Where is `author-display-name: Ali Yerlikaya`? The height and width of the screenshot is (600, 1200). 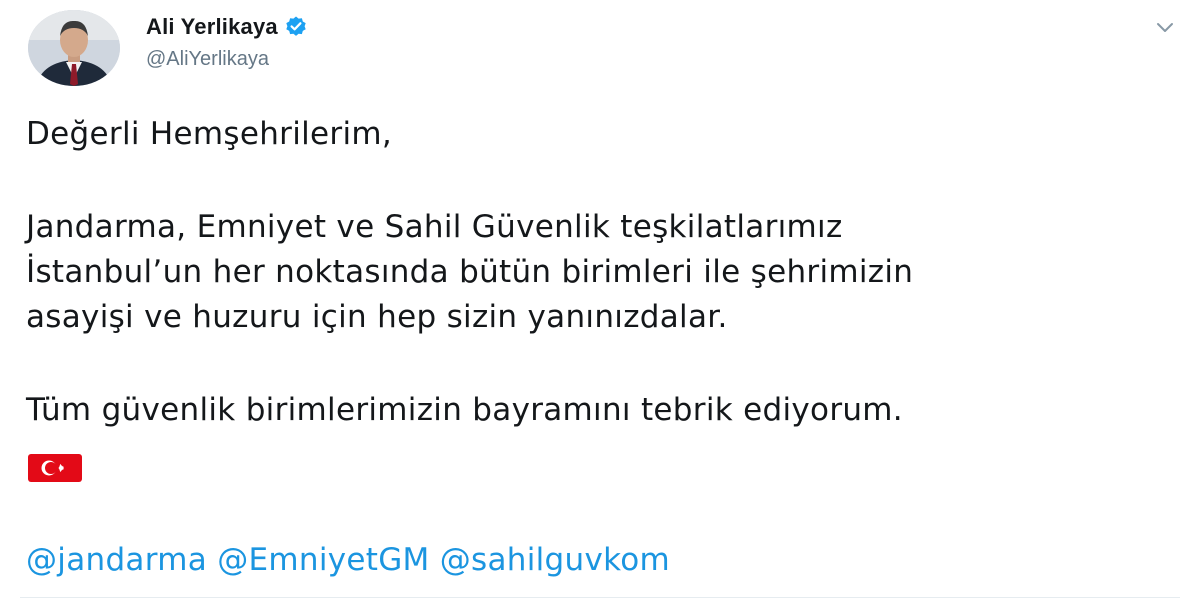
author-display-name: Ali Yerlikaya is located at coordinates (212, 27).